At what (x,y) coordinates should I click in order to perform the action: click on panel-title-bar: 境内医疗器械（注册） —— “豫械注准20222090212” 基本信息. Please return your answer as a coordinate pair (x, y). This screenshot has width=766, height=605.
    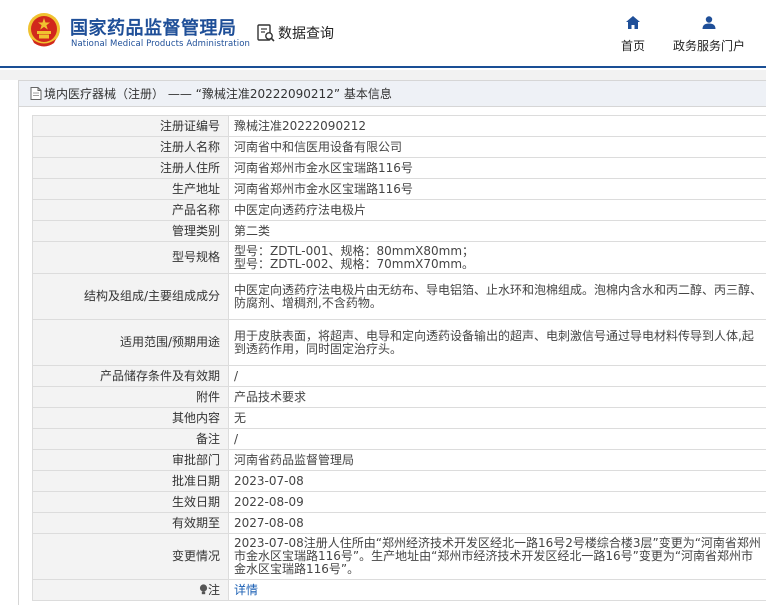
    Looking at the image, I should click on (392, 94).